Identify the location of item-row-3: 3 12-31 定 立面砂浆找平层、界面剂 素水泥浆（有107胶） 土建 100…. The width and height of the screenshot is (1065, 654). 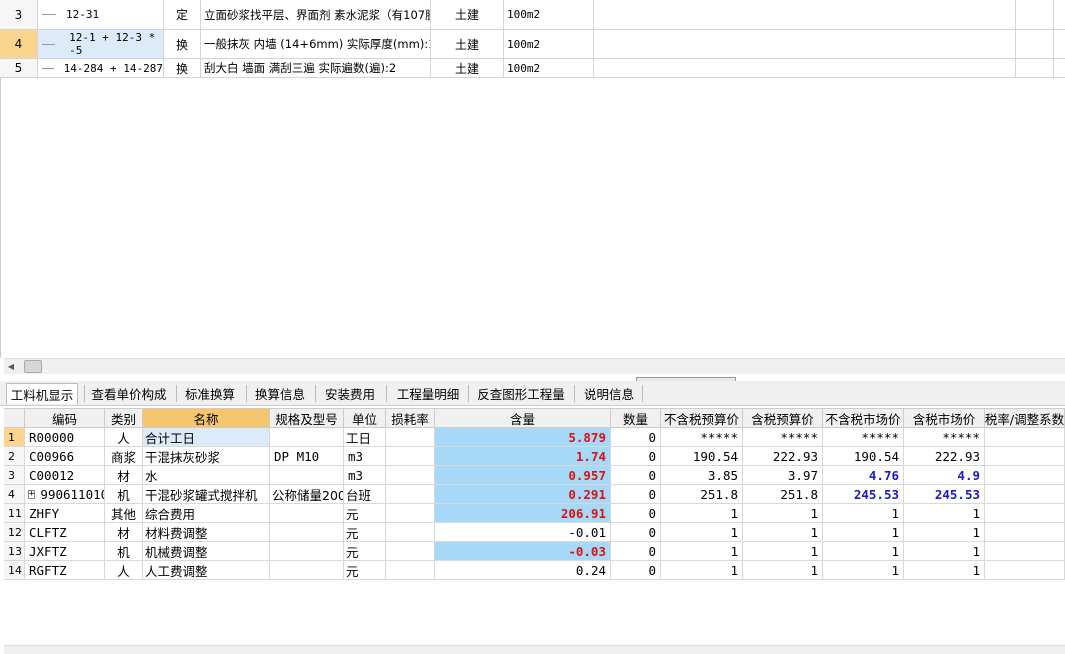
(532, 15).